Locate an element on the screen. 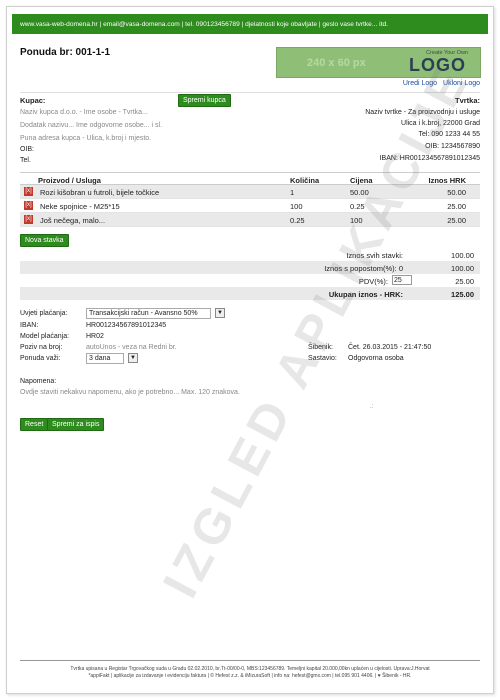  grand-total-row: Ukupan iznos - HRK: 125.00 is located at coordinates (250, 293).